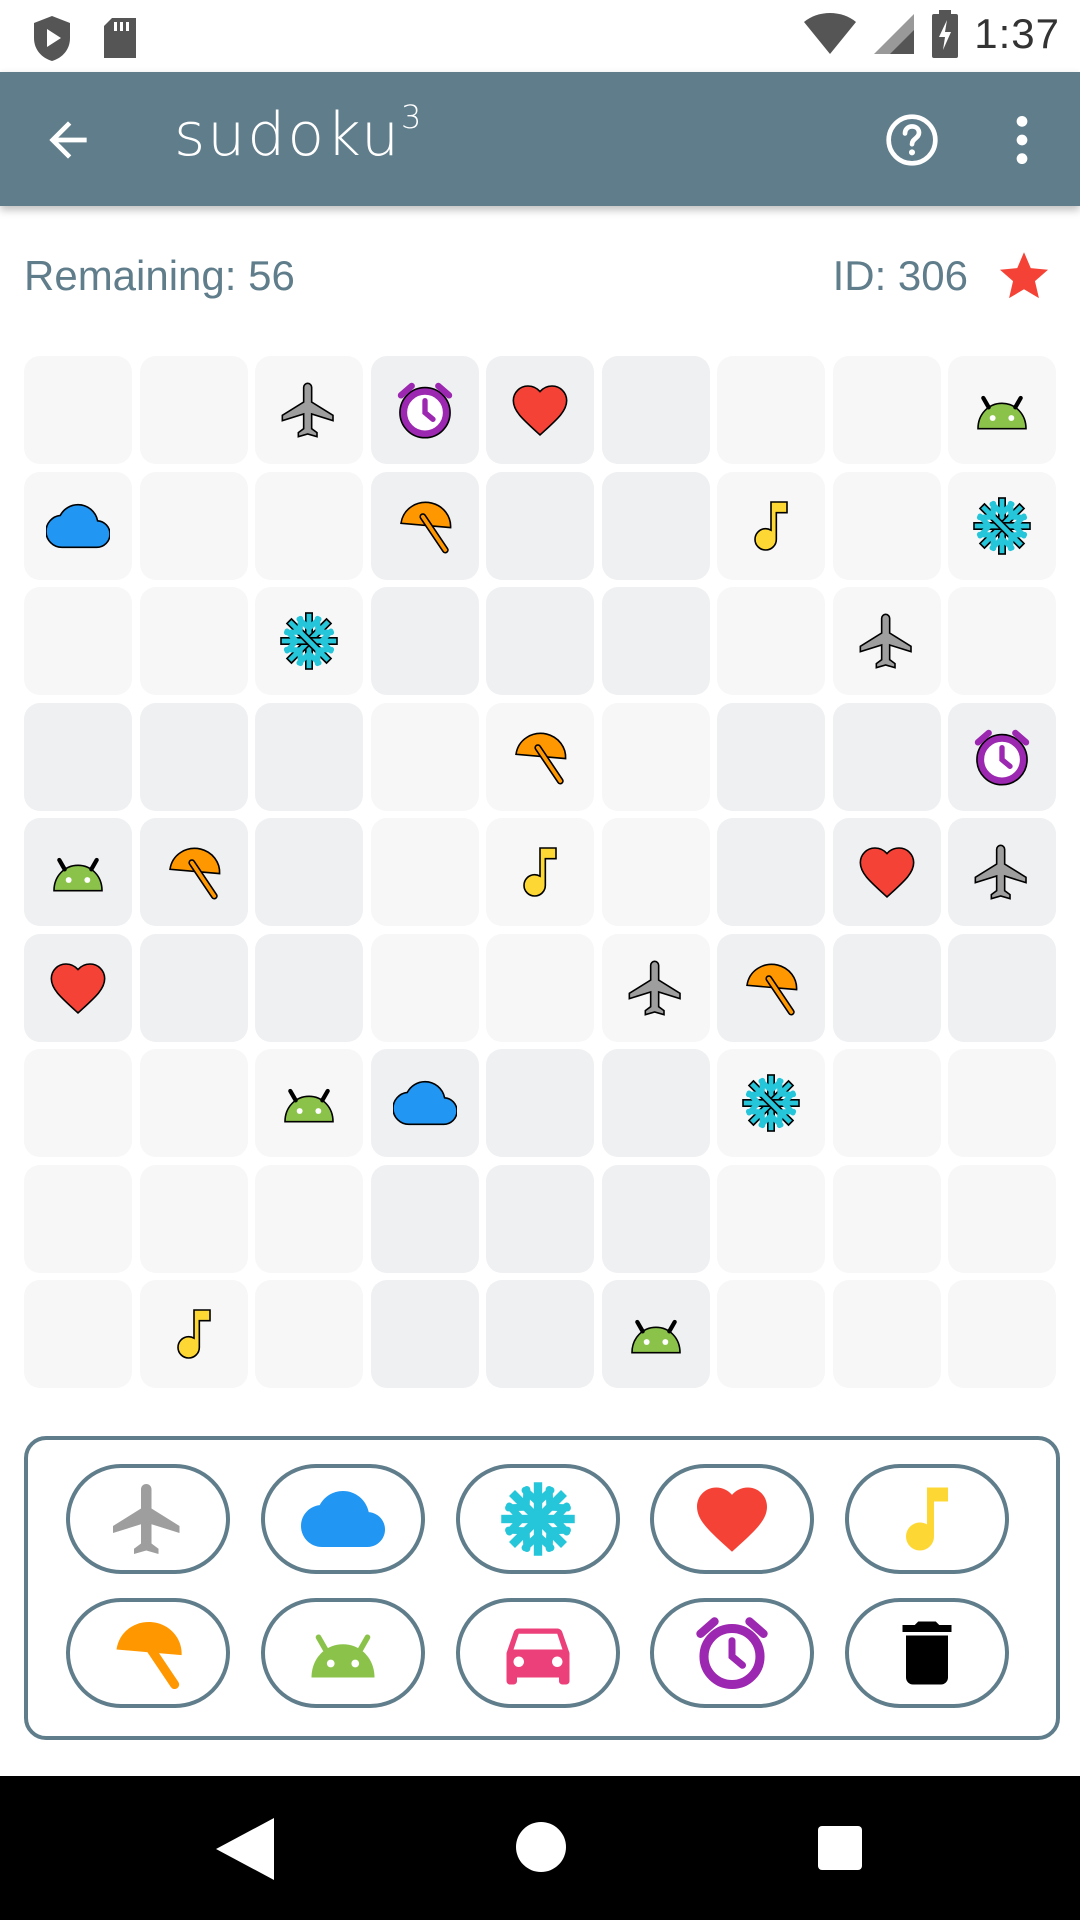 This screenshot has width=1080, height=1920. I want to click on heart-palette-button, so click(732, 1519).